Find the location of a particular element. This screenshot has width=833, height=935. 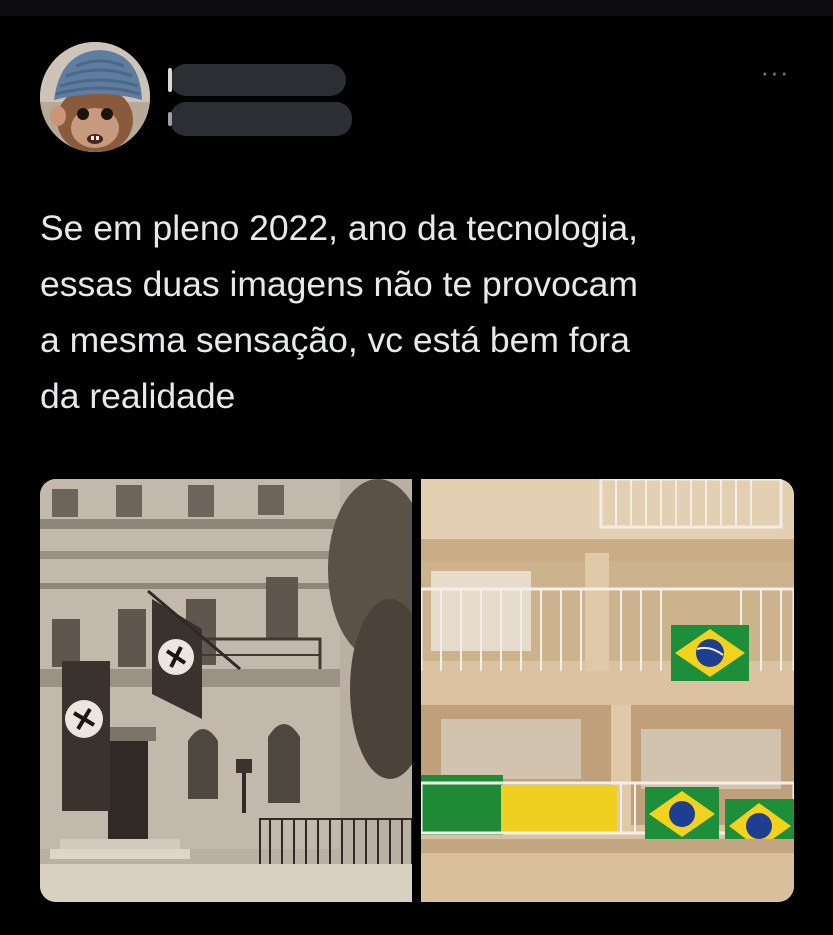

tweet-text-line: da realidade is located at coordinates (138, 396).